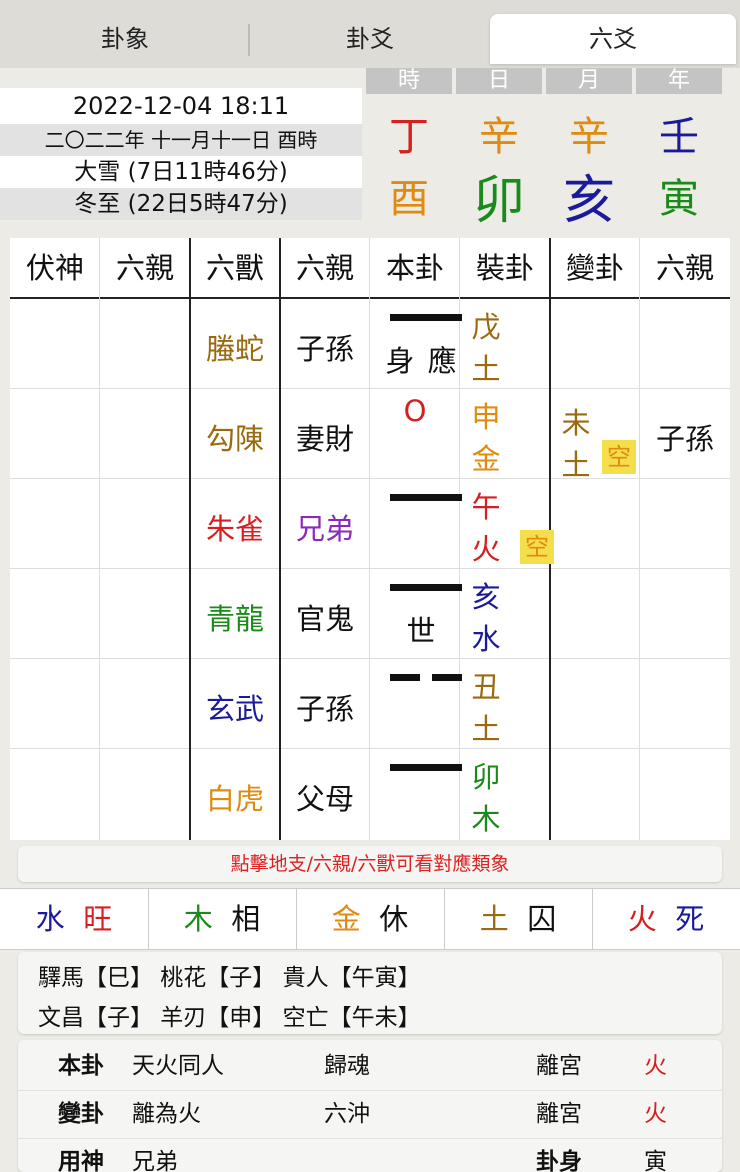 This screenshot has height=1172, width=740. I want to click on info-hexagram-type: 六沖, so click(347, 1114).